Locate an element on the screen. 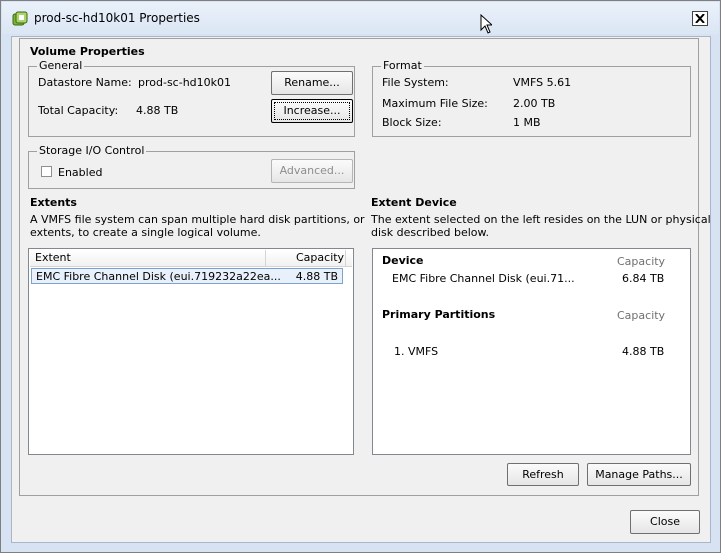  file-system-value: VMFS 5.61 is located at coordinates (542, 82).